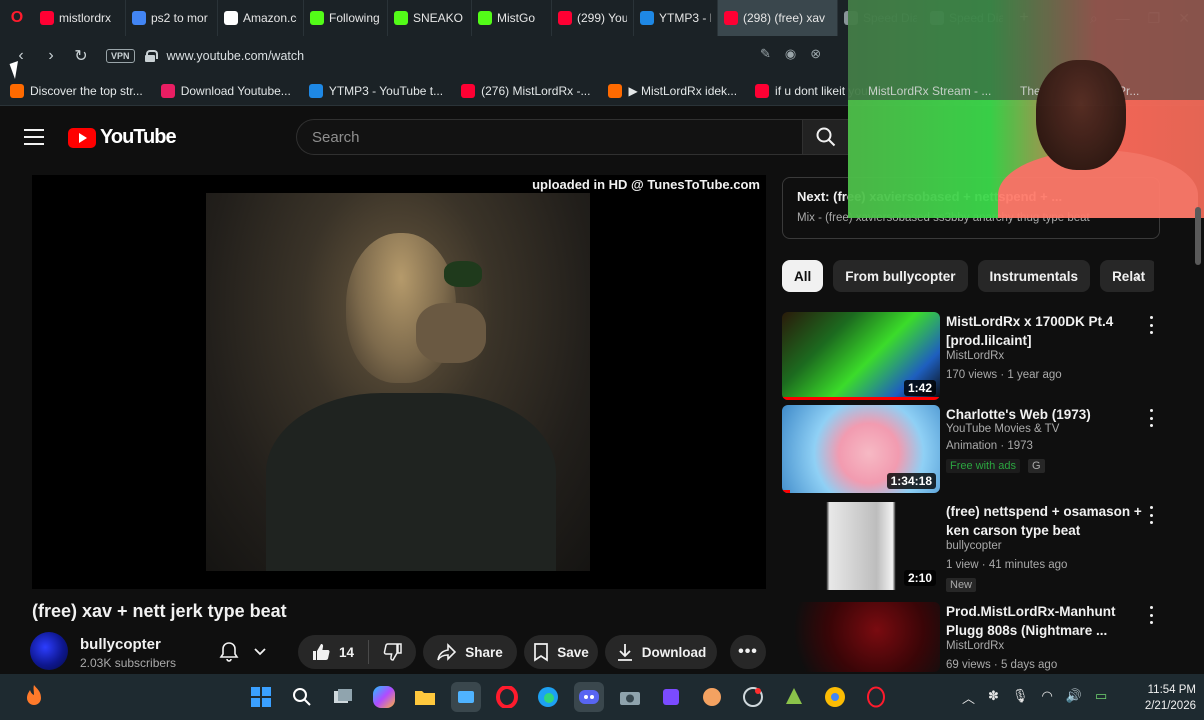  Describe the element at coordinates (243, 652) in the screenshot. I see `subscribed-bell-button` at that location.